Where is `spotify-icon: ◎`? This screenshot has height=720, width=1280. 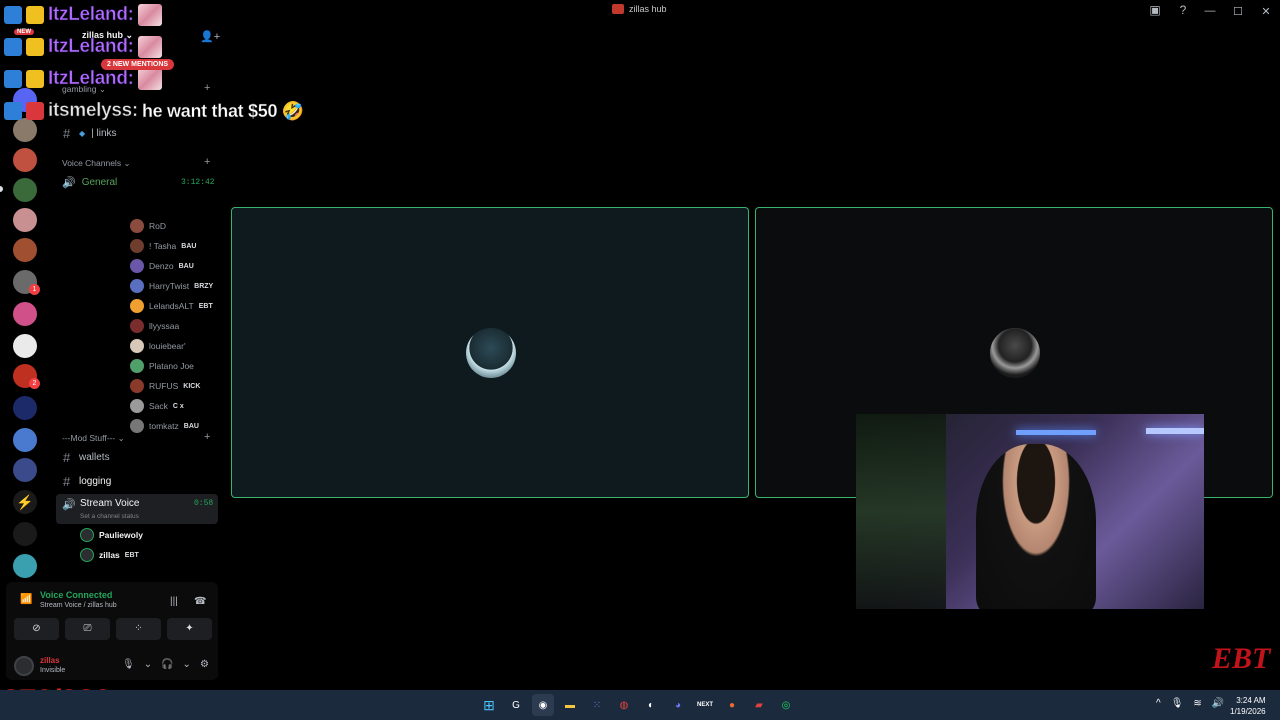 spotify-icon: ◎ is located at coordinates (786, 705).